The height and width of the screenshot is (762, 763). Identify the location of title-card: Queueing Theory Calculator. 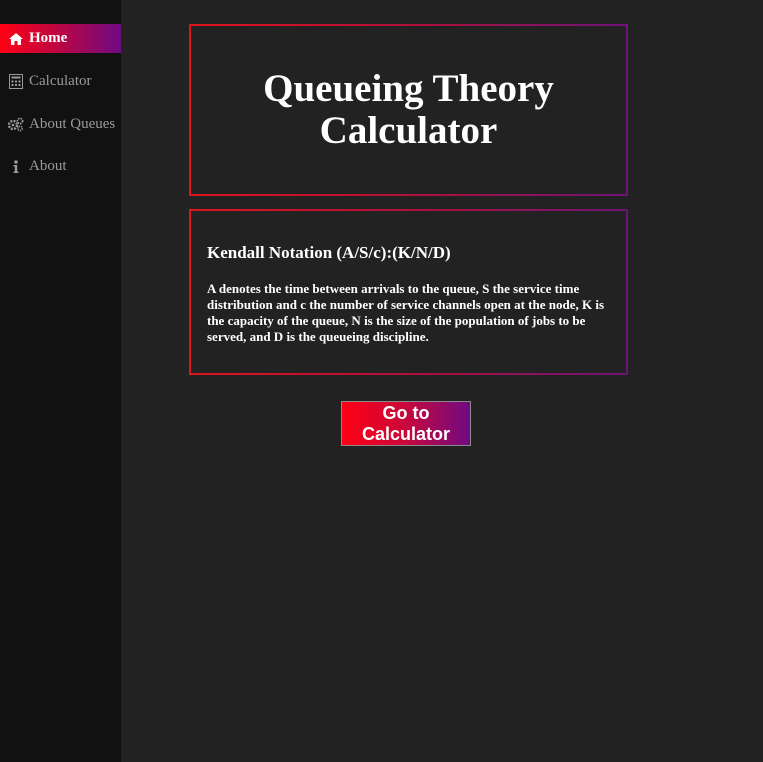
(408, 110).